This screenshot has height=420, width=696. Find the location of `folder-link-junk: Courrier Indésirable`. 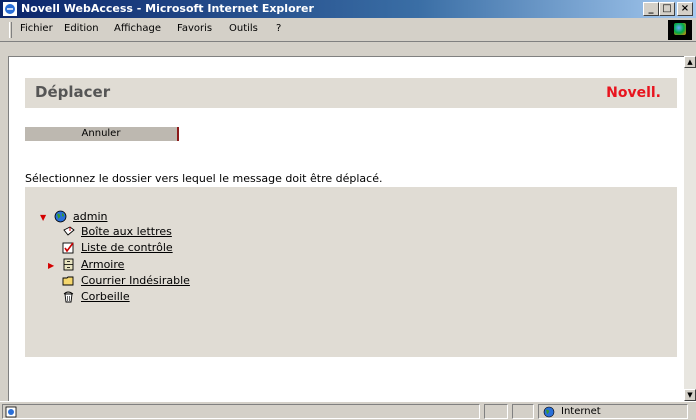

folder-link-junk: Courrier Indésirable is located at coordinates (135, 280).